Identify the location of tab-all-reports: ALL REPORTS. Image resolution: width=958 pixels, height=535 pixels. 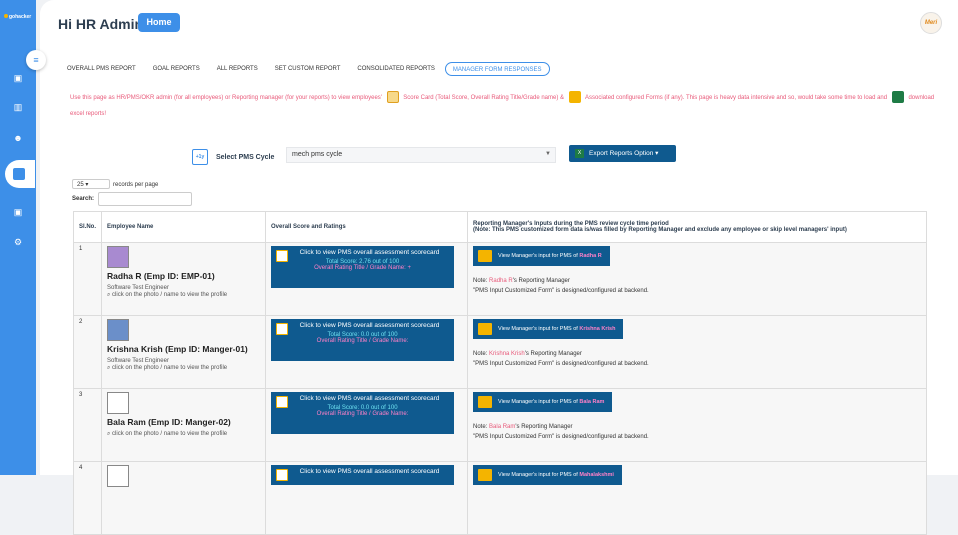
(237, 69).